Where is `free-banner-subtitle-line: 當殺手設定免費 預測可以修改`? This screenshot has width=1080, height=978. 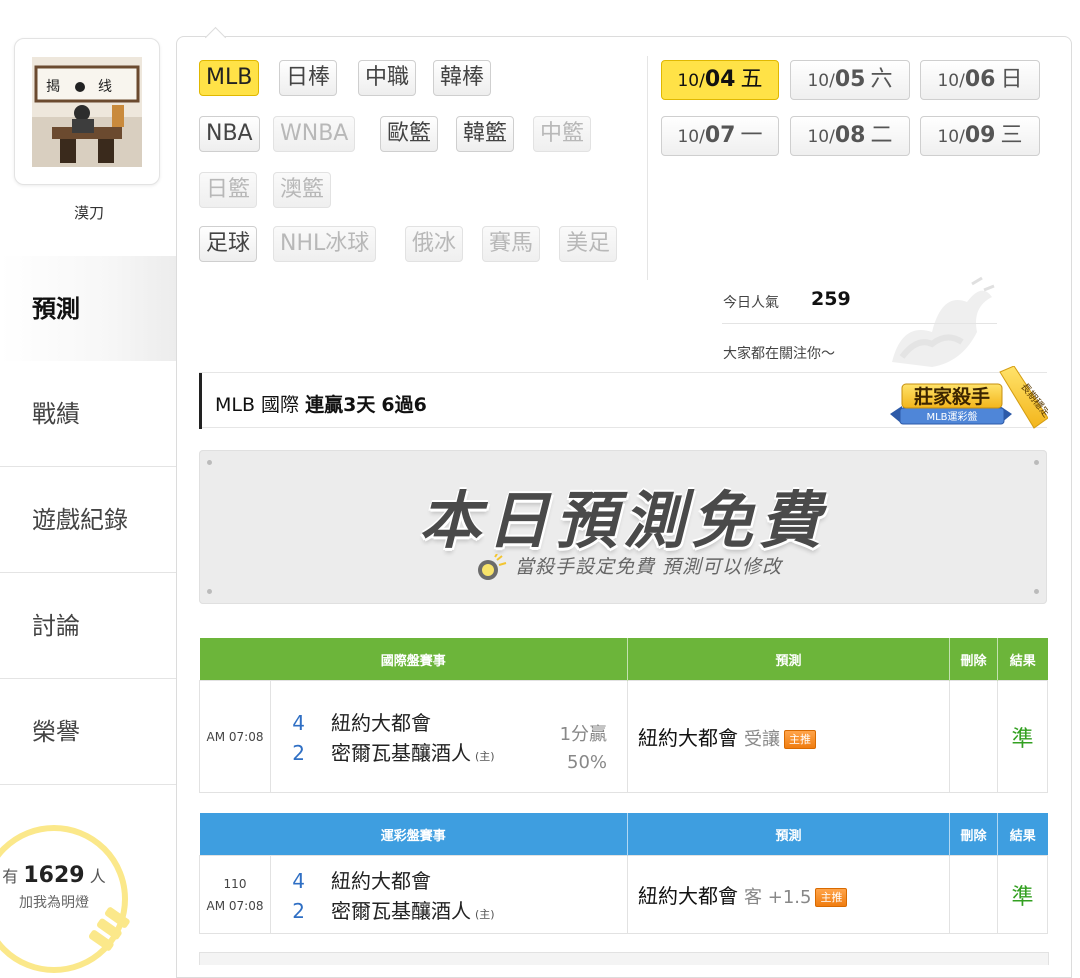
free-banner-subtitle-line: 當殺手設定免費 預測可以修改 is located at coordinates (628, 567).